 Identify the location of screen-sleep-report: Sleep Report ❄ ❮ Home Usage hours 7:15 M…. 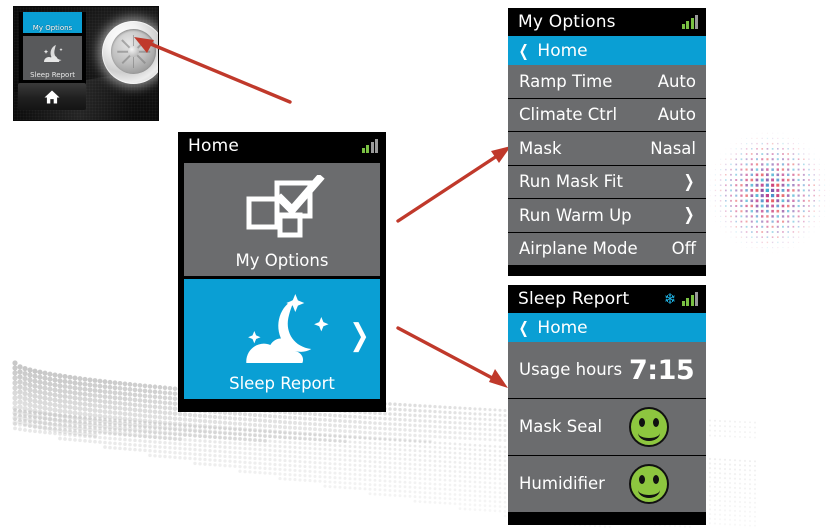
(607, 405).